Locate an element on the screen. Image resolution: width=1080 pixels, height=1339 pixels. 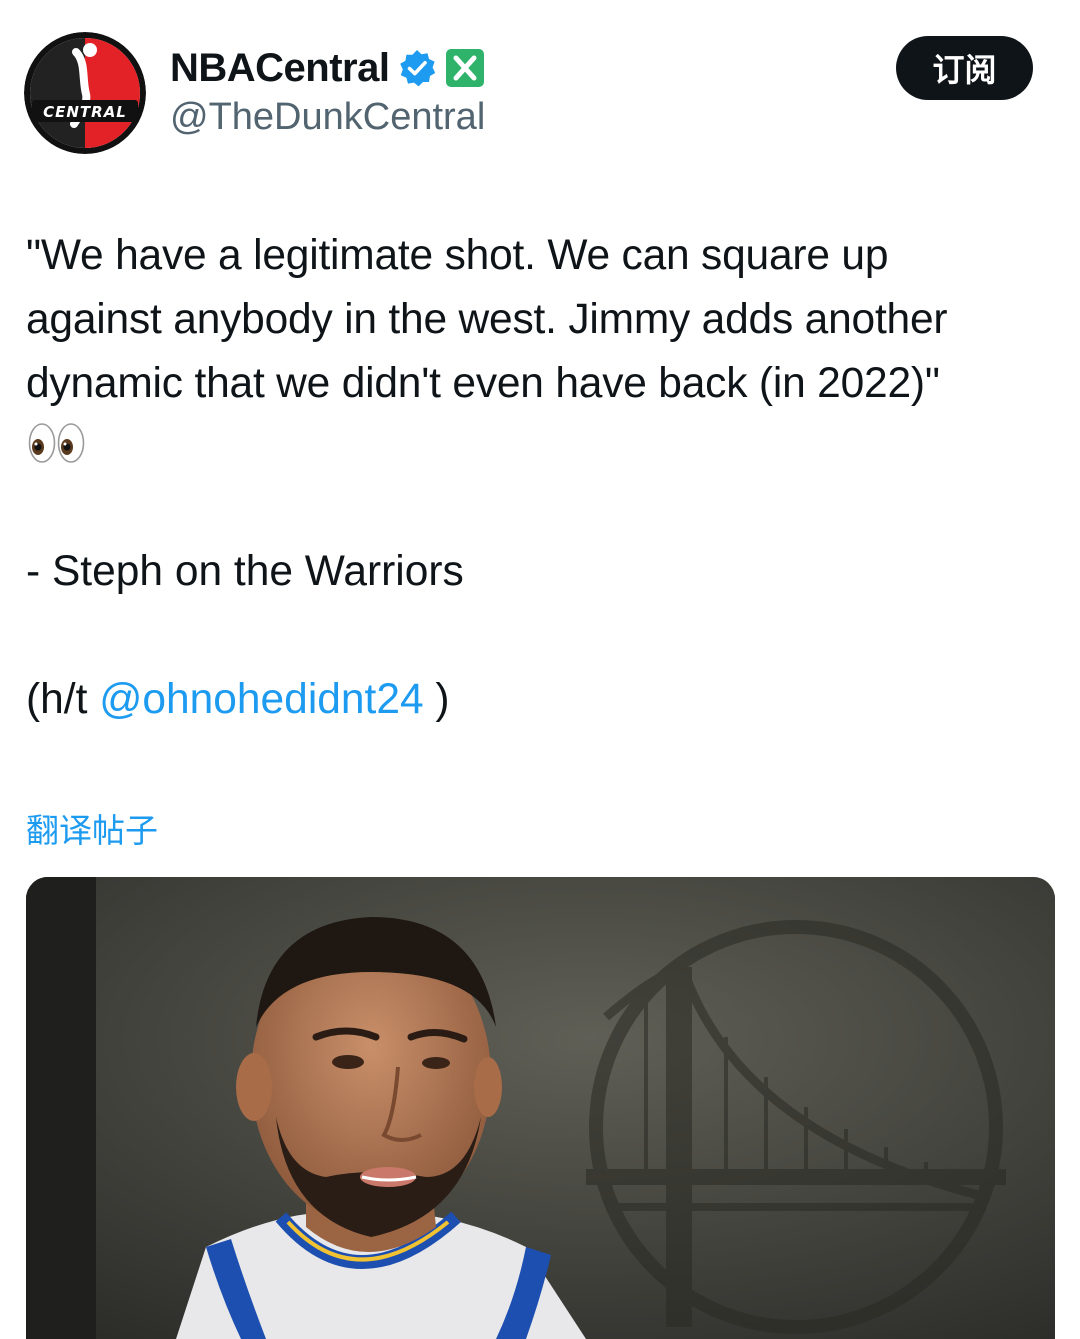
subscribe-button: 订阅 is located at coordinates (964, 68).